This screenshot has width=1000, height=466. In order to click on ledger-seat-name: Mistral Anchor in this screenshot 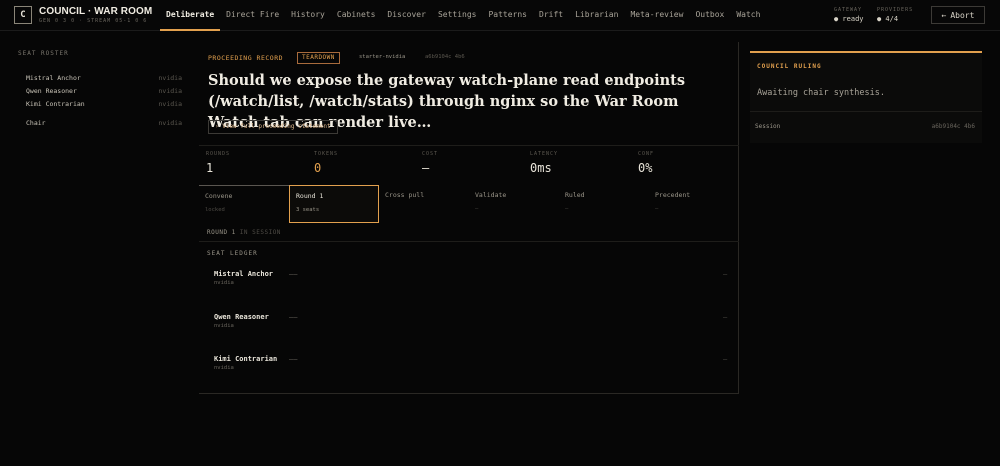, I will do `click(244, 274)`.